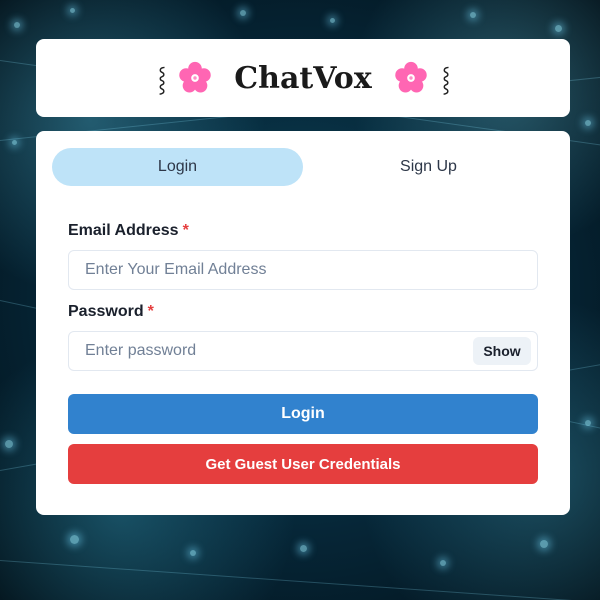 Image resolution: width=600 pixels, height=600 pixels. What do you see at coordinates (502, 351) in the screenshot?
I see `show-password-button: Show` at bounding box center [502, 351].